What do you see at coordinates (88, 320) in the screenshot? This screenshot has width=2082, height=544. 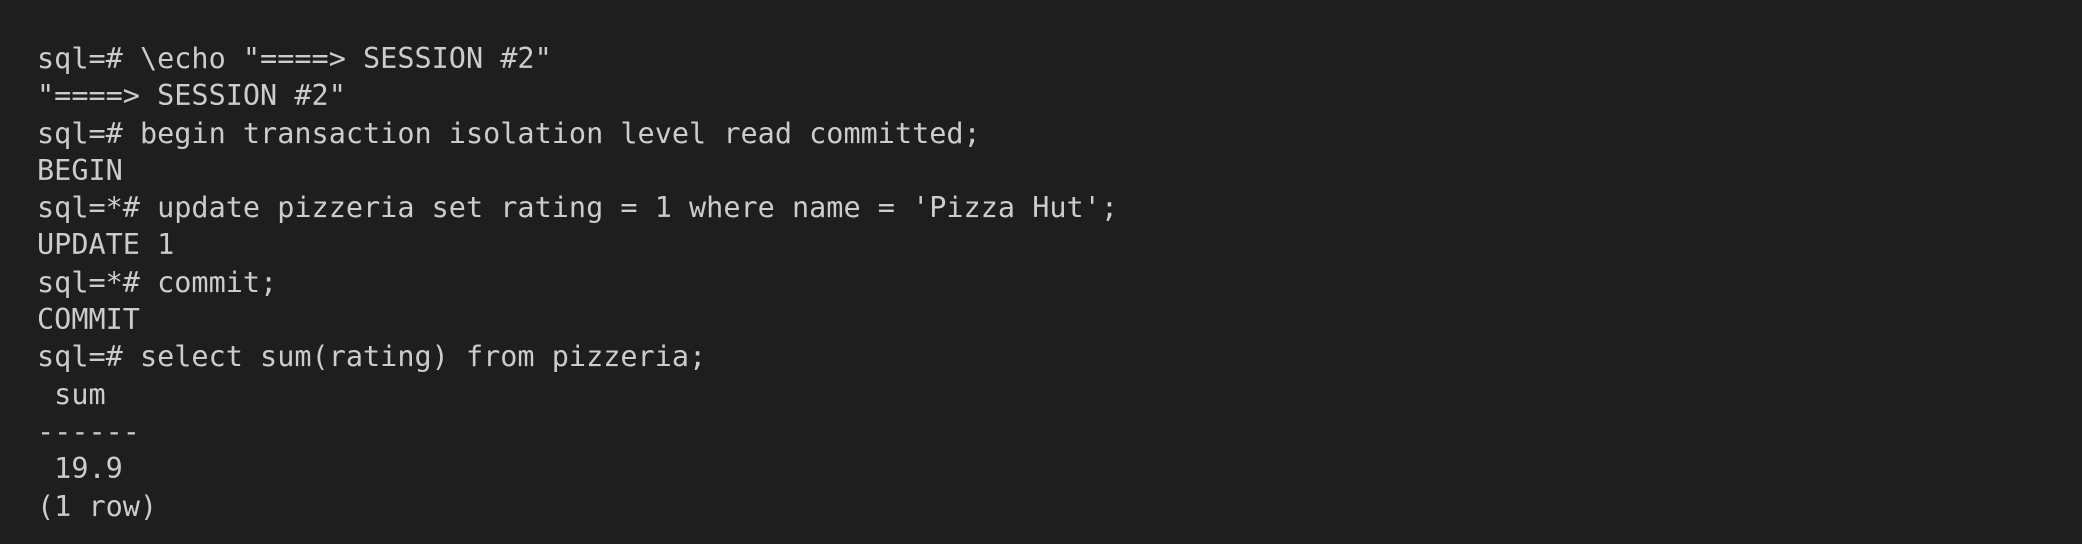 I see `output-line: COMMIT` at bounding box center [88, 320].